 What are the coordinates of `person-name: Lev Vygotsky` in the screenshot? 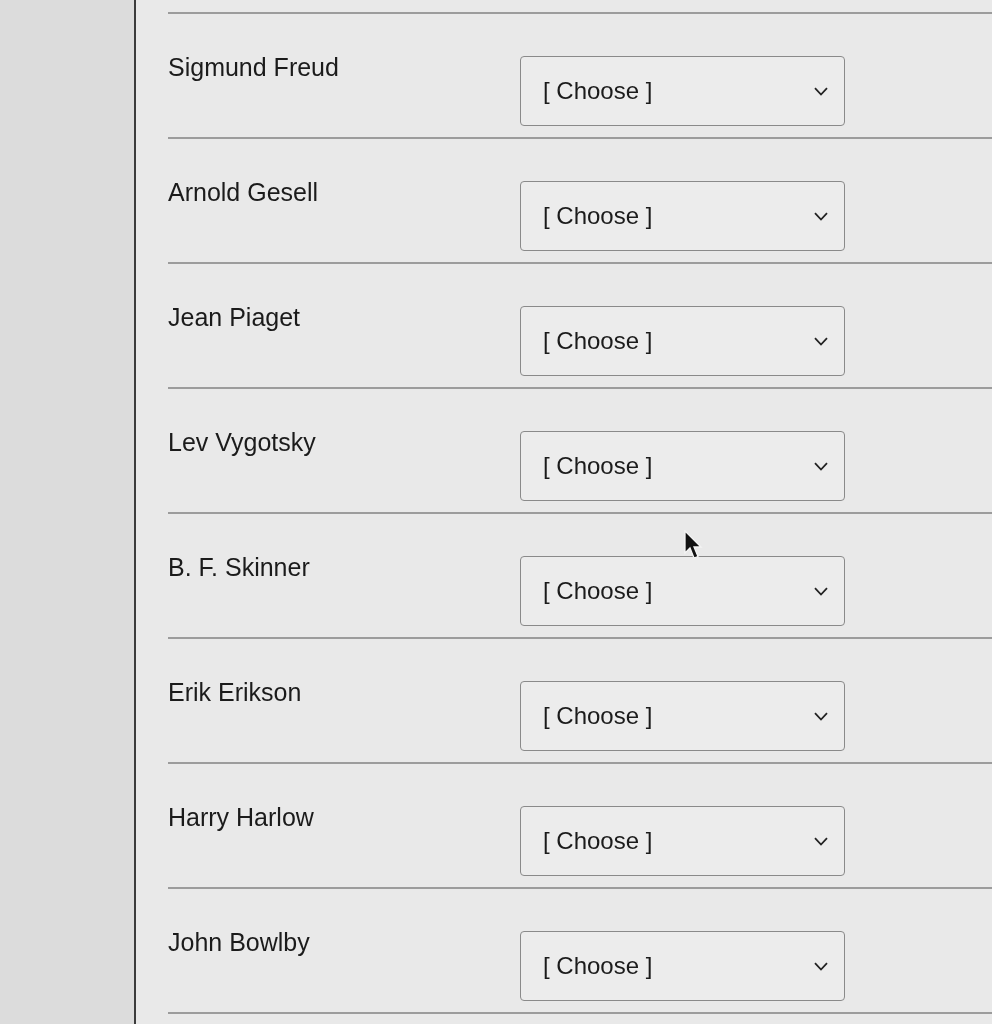 It's located at (242, 442).